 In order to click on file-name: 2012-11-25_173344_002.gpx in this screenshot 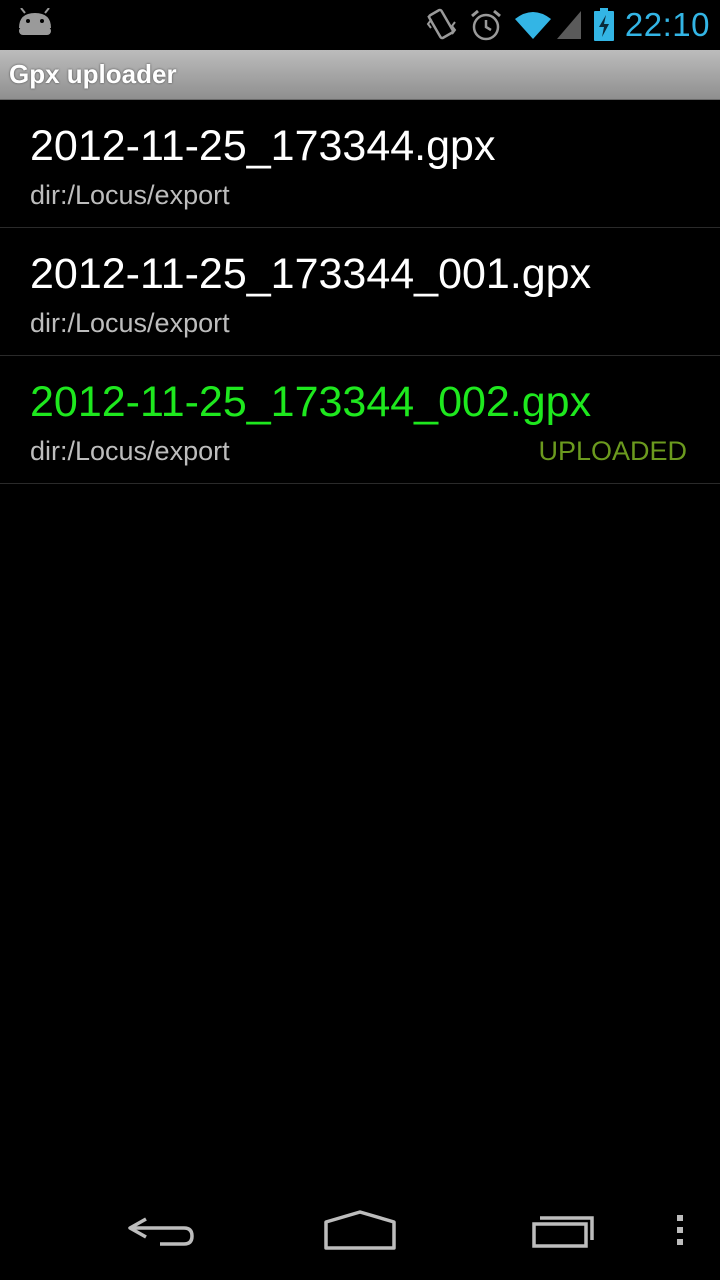, I will do `click(311, 402)`.